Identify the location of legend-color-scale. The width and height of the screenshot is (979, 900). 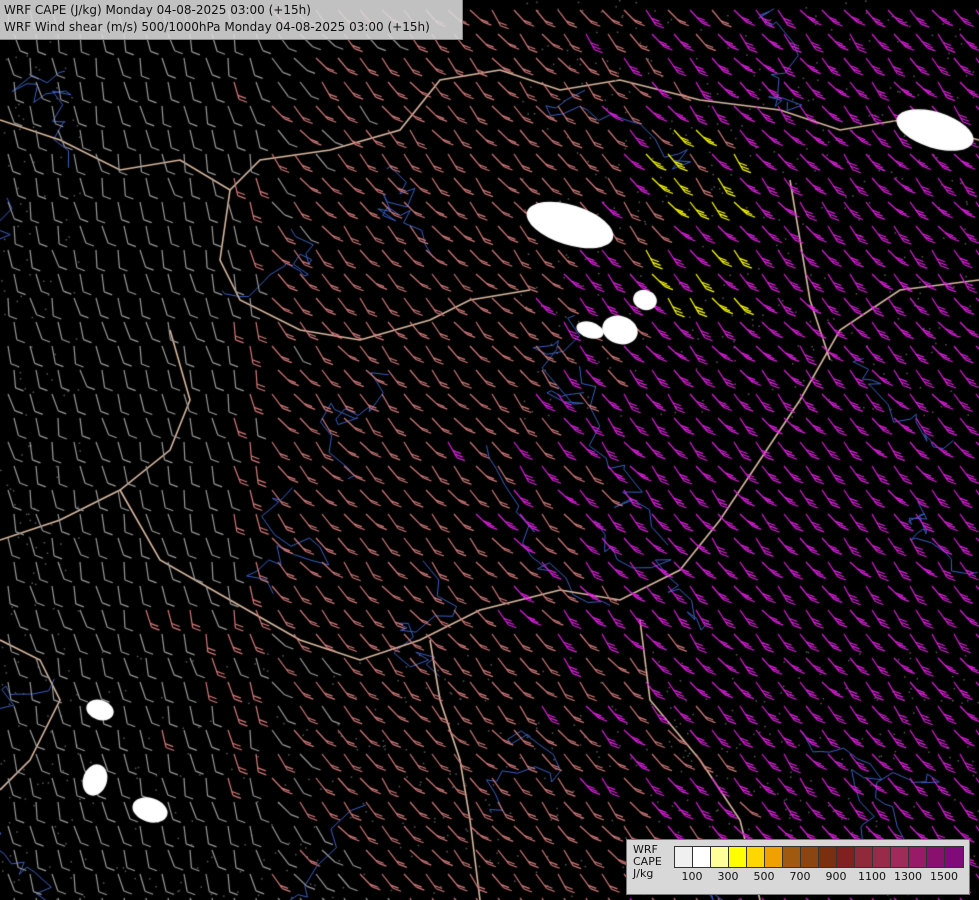
(819, 857).